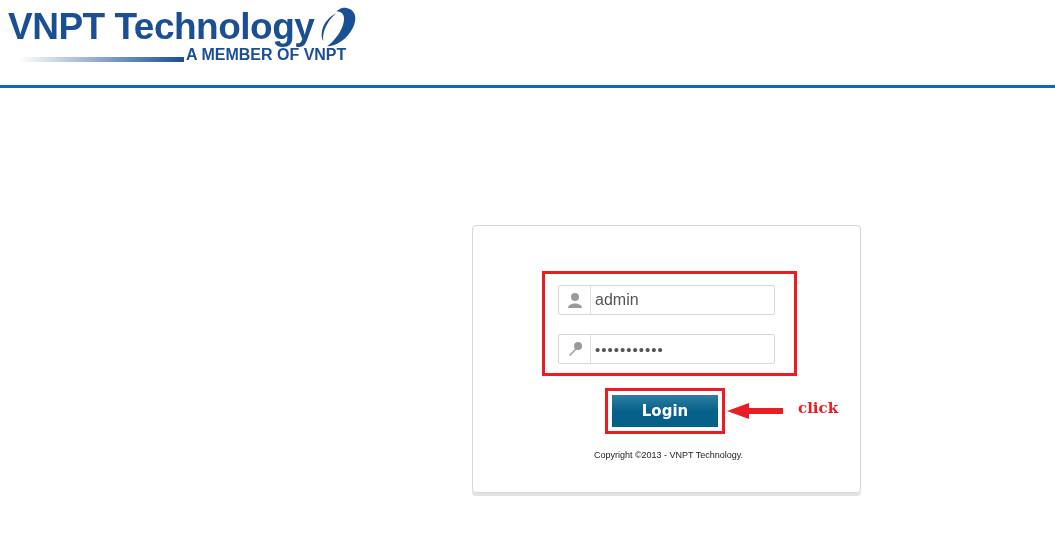 The height and width of the screenshot is (534, 1055). What do you see at coordinates (818, 408) in the screenshot?
I see `annotation-label: click` at bounding box center [818, 408].